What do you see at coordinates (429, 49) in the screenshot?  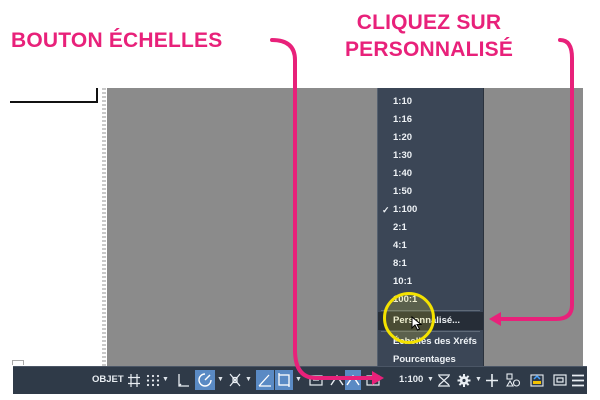 I see `annotation-line-2: PERSONNALISÉ` at bounding box center [429, 49].